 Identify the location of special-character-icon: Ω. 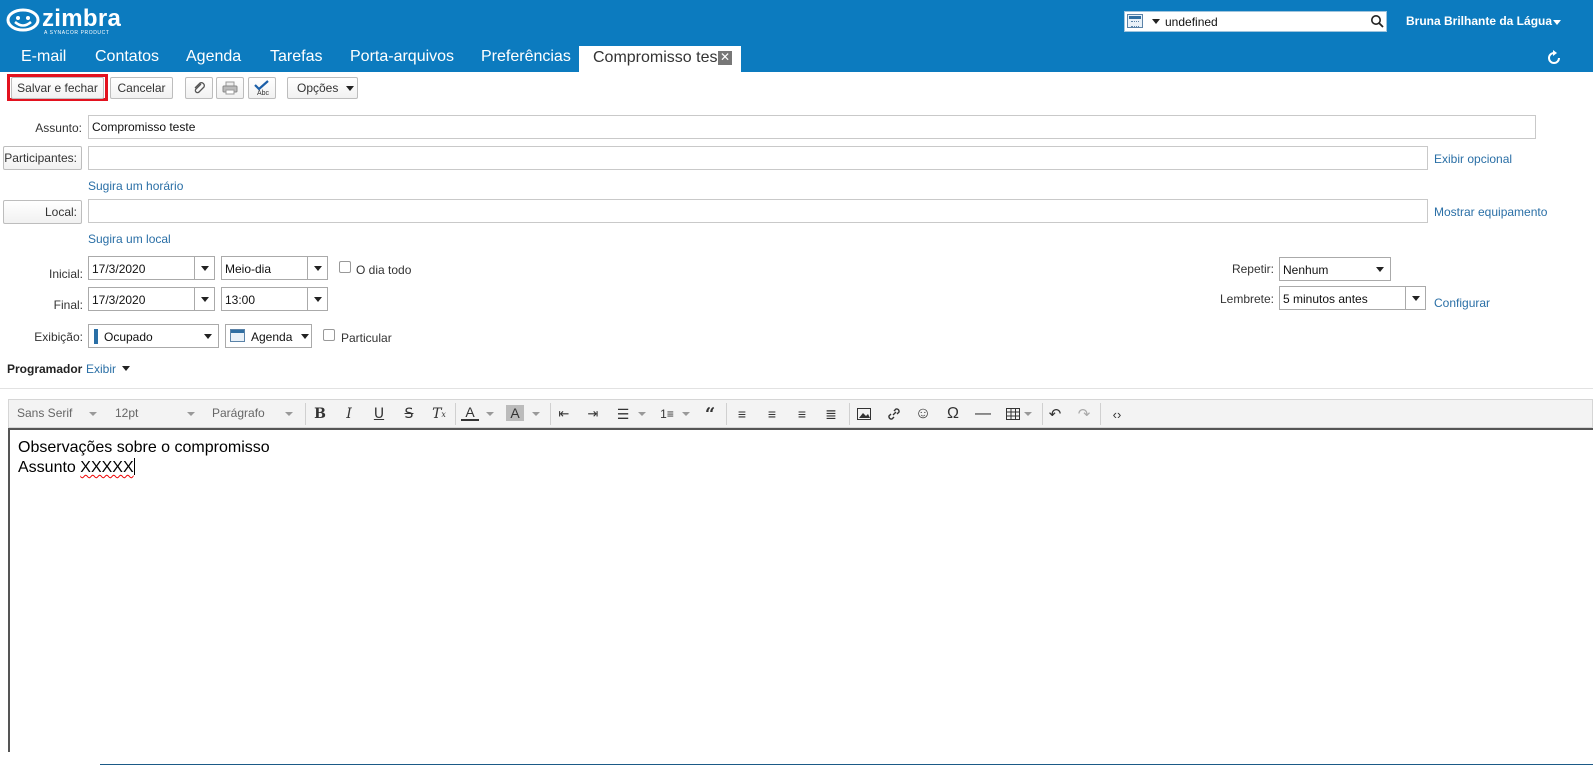
(953, 414).